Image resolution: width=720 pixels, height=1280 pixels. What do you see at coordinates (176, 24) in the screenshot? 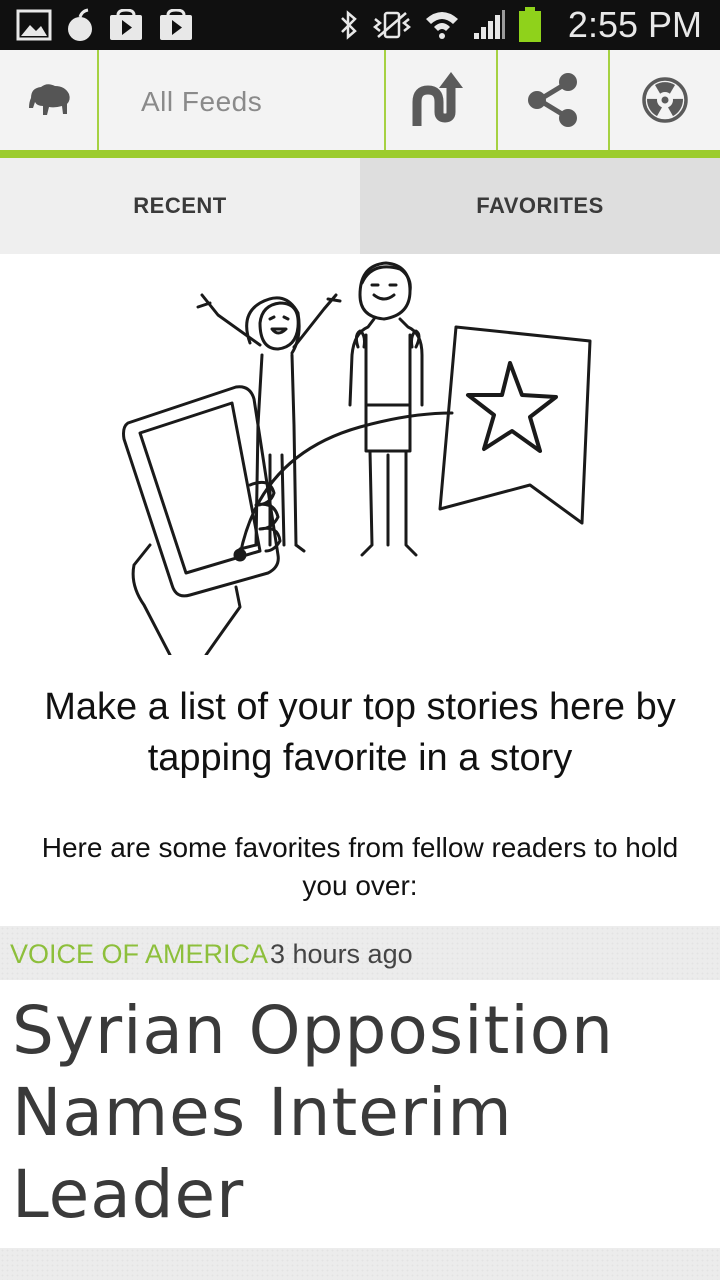
I see `play-store-bag-icon` at bounding box center [176, 24].